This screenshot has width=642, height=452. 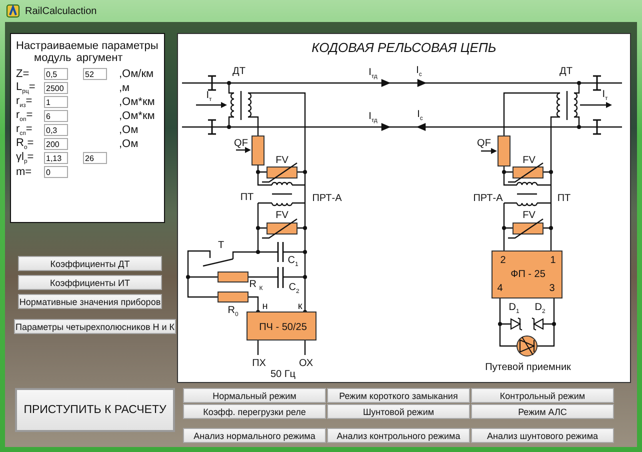 What do you see at coordinates (56, 130) in the screenshot?
I see `module-field: 0,3` at bounding box center [56, 130].